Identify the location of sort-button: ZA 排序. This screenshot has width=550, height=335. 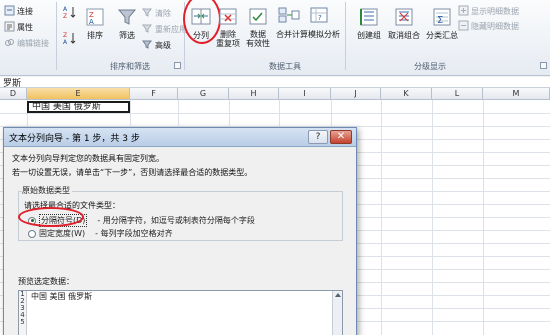
(95, 23).